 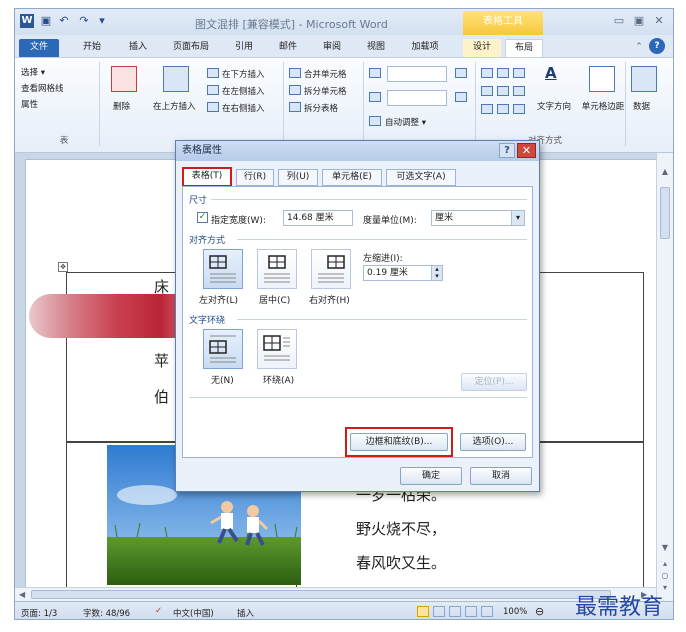 What do you see at coordinates (193, 613) in the screenshot?
I see `language-indicator: 中文(中国)` at bounding box center [193, 613].